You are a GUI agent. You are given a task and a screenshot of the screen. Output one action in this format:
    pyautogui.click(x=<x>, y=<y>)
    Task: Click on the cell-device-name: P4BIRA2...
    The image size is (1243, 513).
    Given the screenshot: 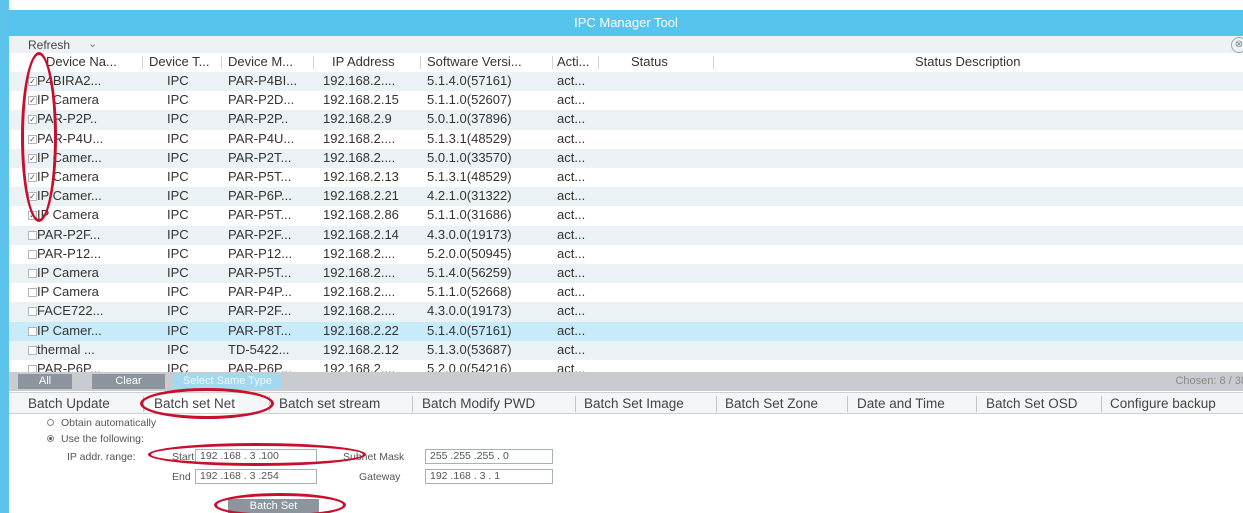 What is the action you would take?
    pyautogui.click(x=69, y=80)
    